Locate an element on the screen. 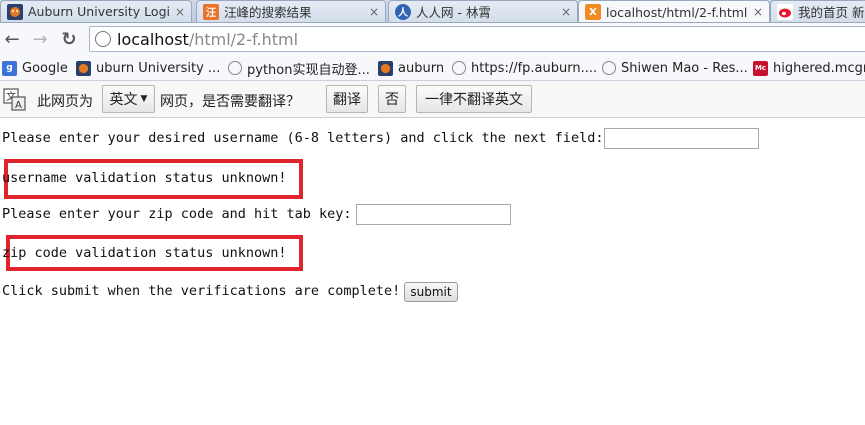  translate-question: 网页，是否需要翻译？ is located at coordinates (230, 102).